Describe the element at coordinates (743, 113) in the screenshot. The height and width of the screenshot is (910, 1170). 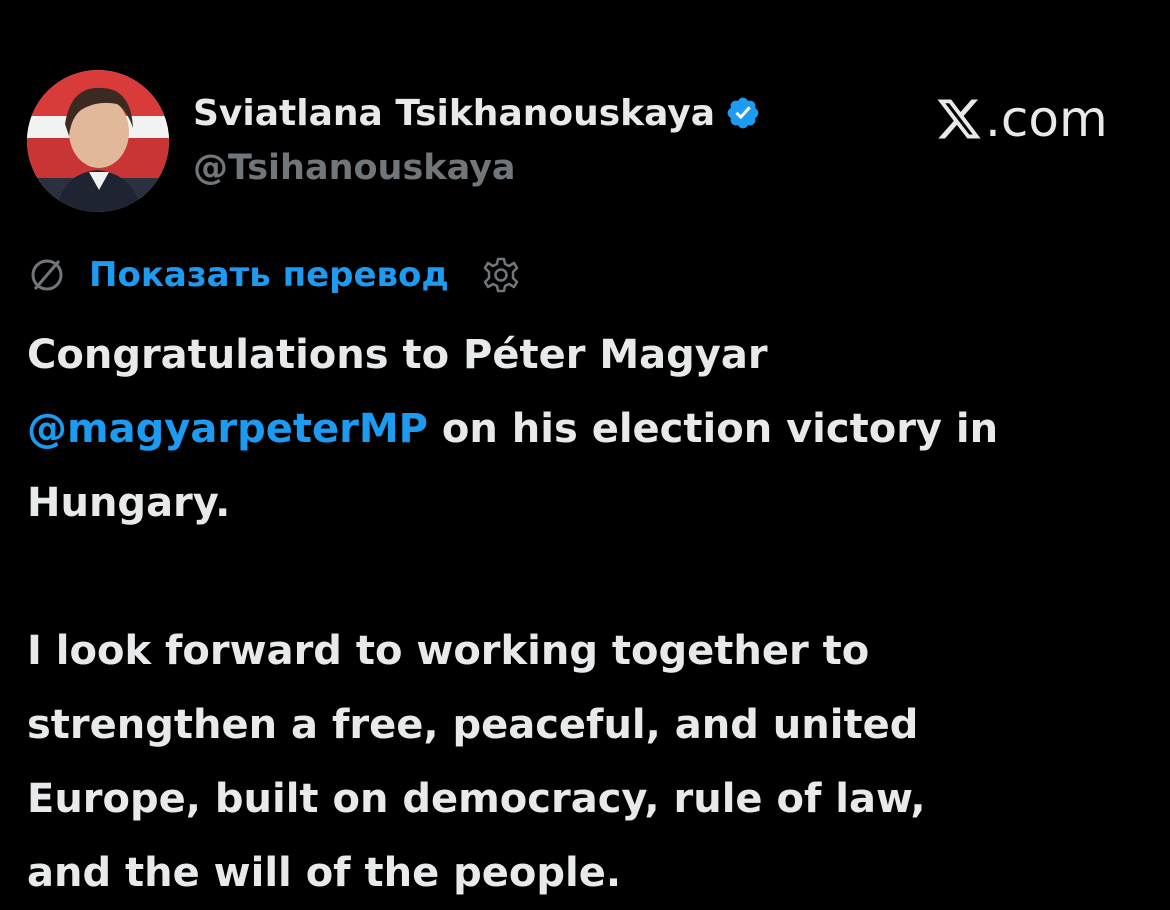
I see `verified-badge-icon` at that location.